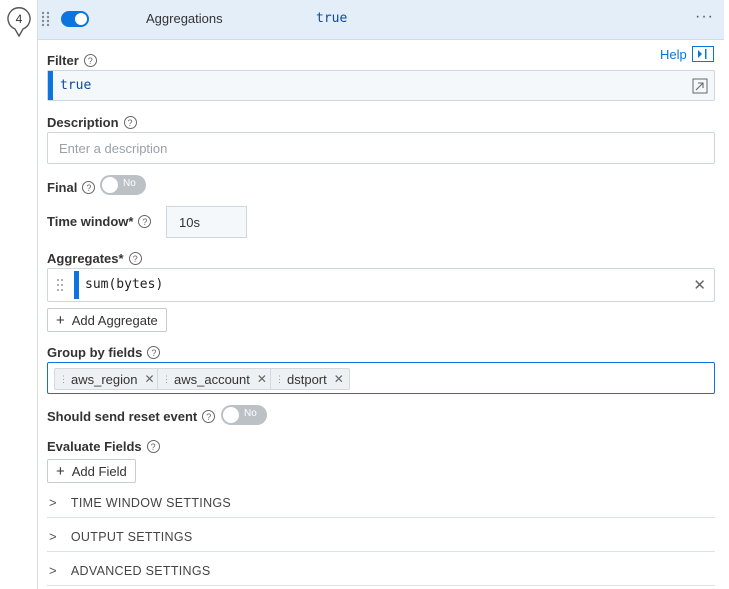 The image size is (729, 589). I want to click on help-link: Help, so click(687, 54).